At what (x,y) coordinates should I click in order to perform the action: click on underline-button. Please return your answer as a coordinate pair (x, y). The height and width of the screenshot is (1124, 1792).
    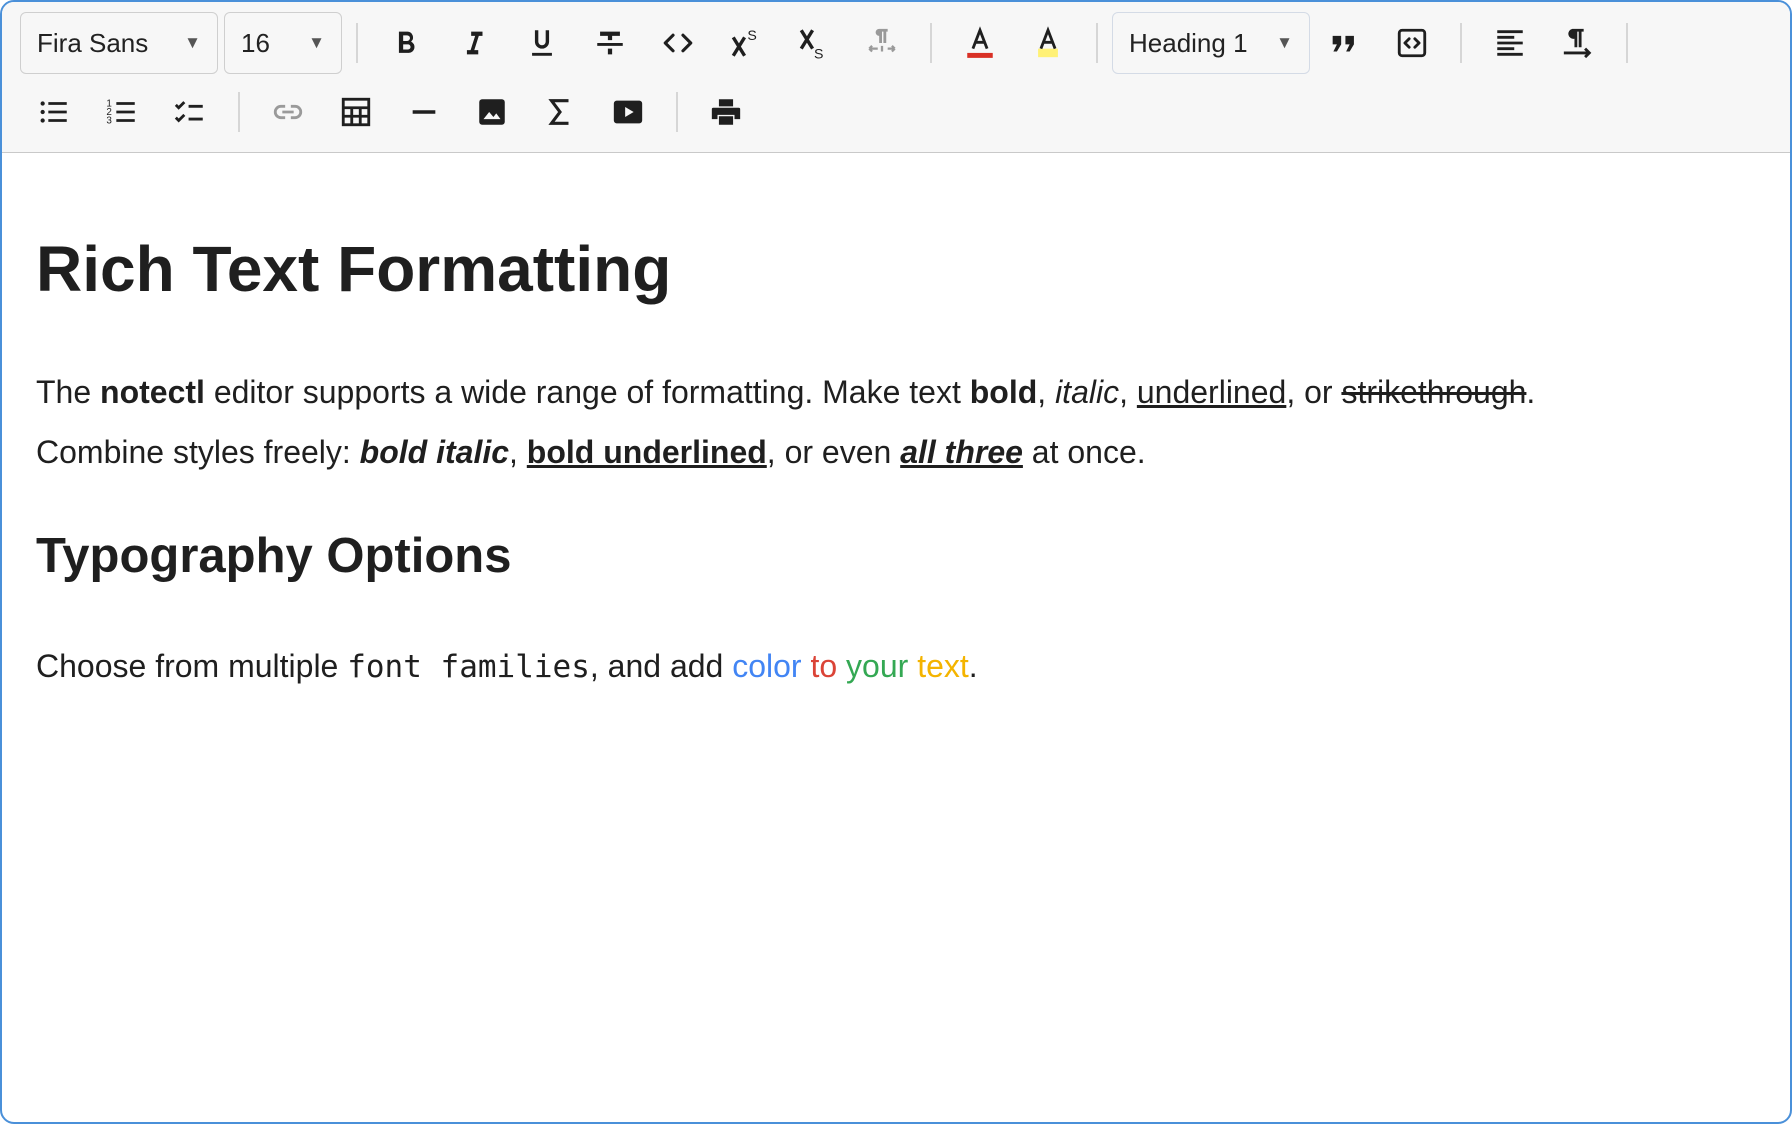
    Looking at the image, I should click on (542, 43).